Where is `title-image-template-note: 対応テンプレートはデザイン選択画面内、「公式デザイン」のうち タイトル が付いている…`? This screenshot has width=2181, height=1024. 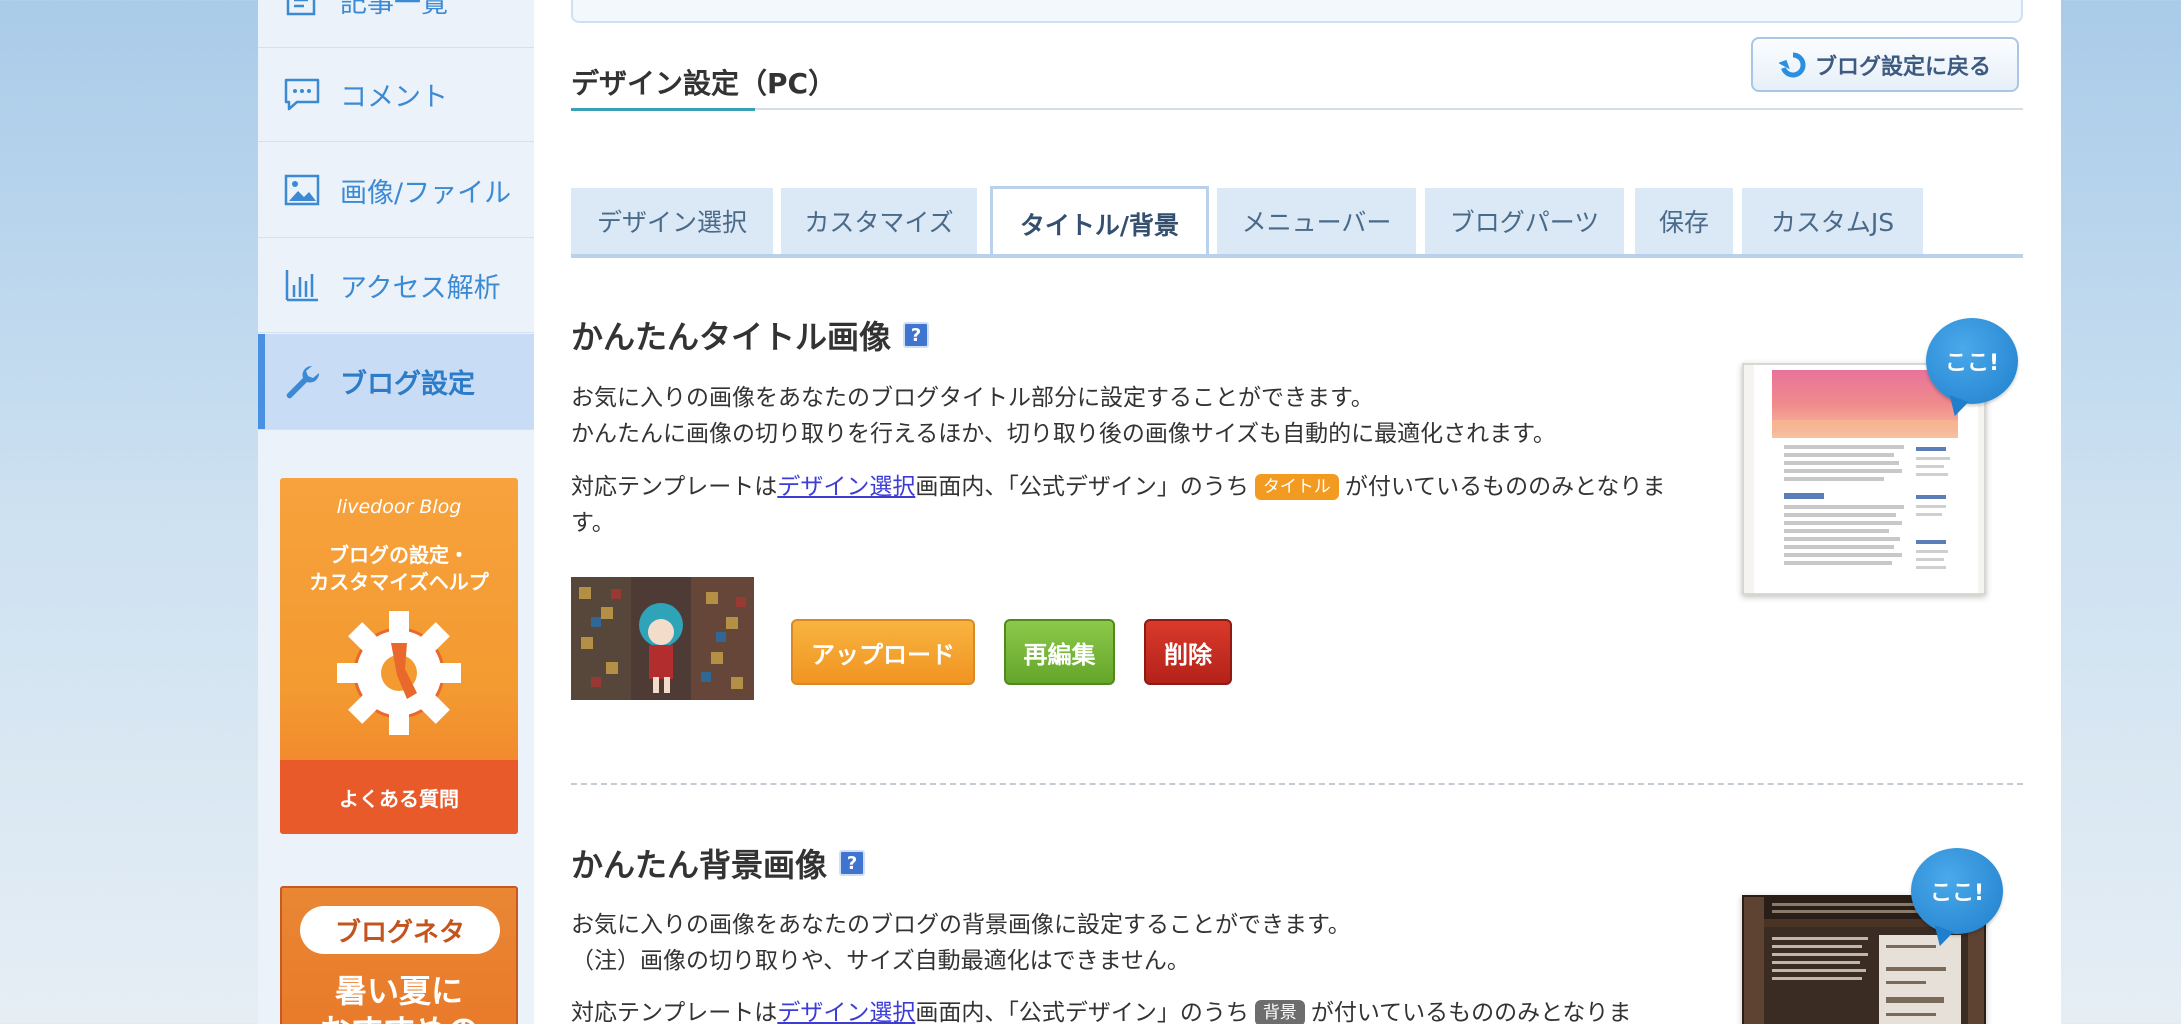 title-image-template-note: 対応テンプレートはデザイン選択画面内、「公式デザイン」のうち タイトル が付いている… is located at coordinates (1146, 505).